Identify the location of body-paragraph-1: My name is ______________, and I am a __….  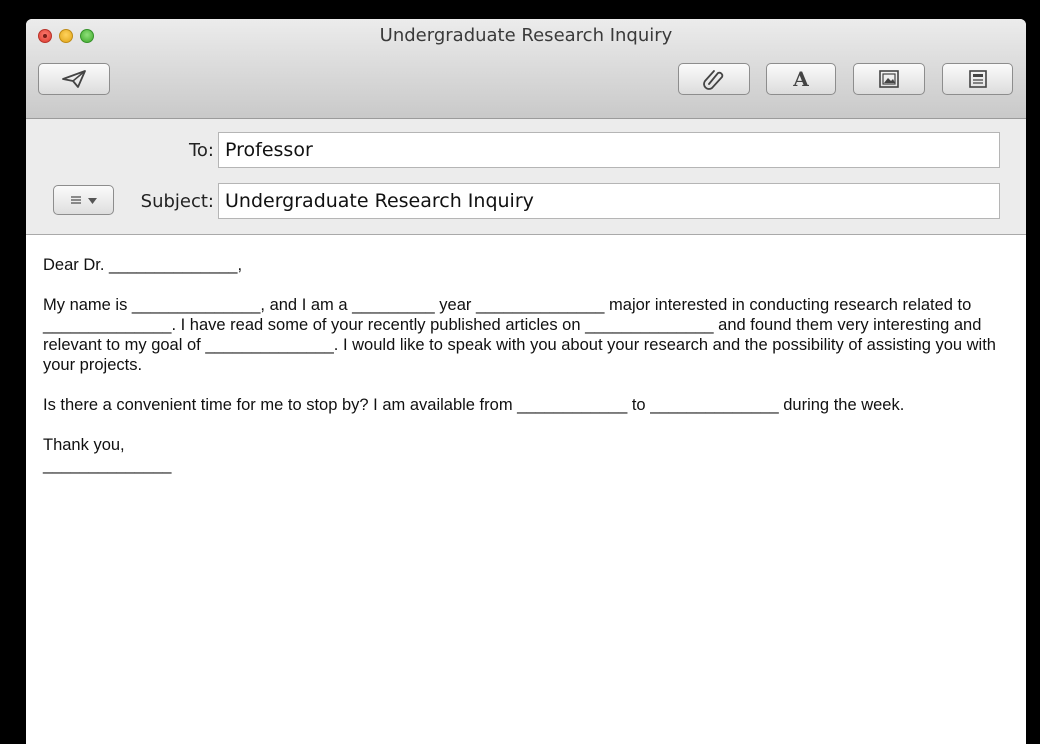
(522, 335).